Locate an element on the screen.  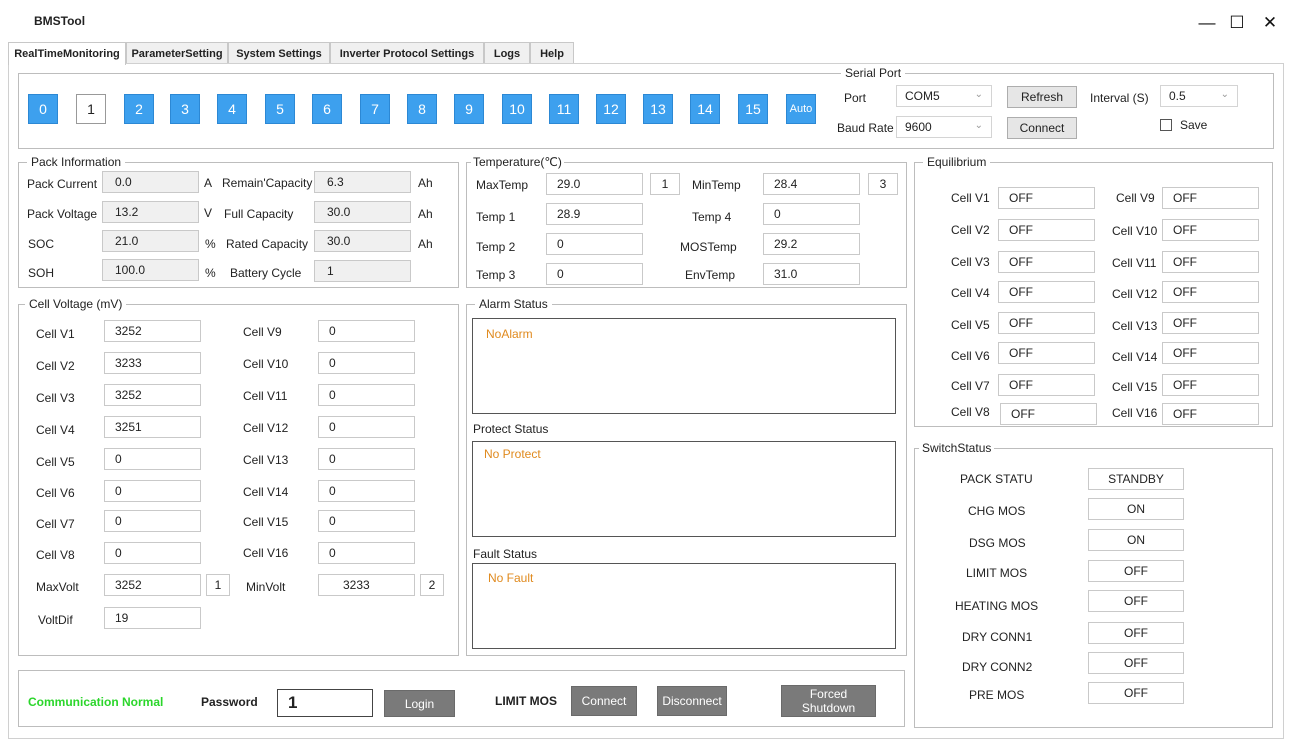
eq-cell-v13-field: OFF is located at coordinates (1210, 323).